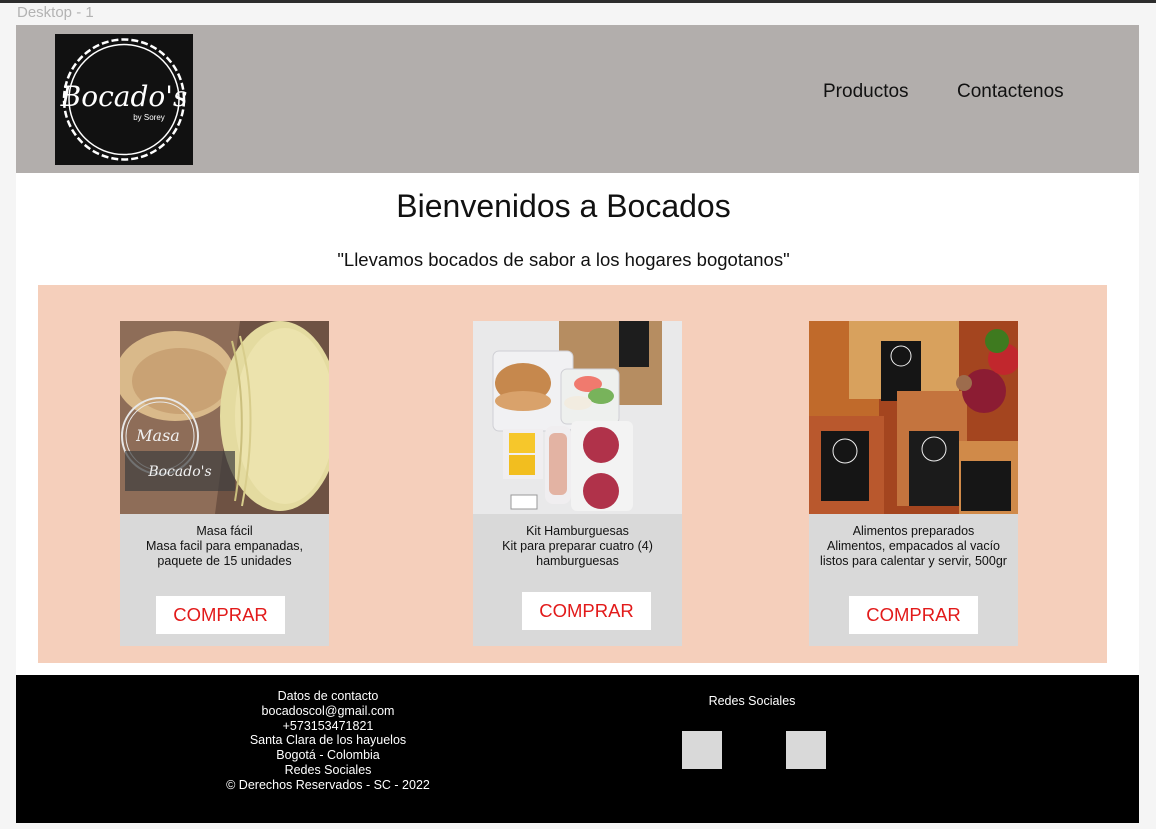 The image size is (1156, 829). I want to click on nav-productos: Productos, so click(866, 92).